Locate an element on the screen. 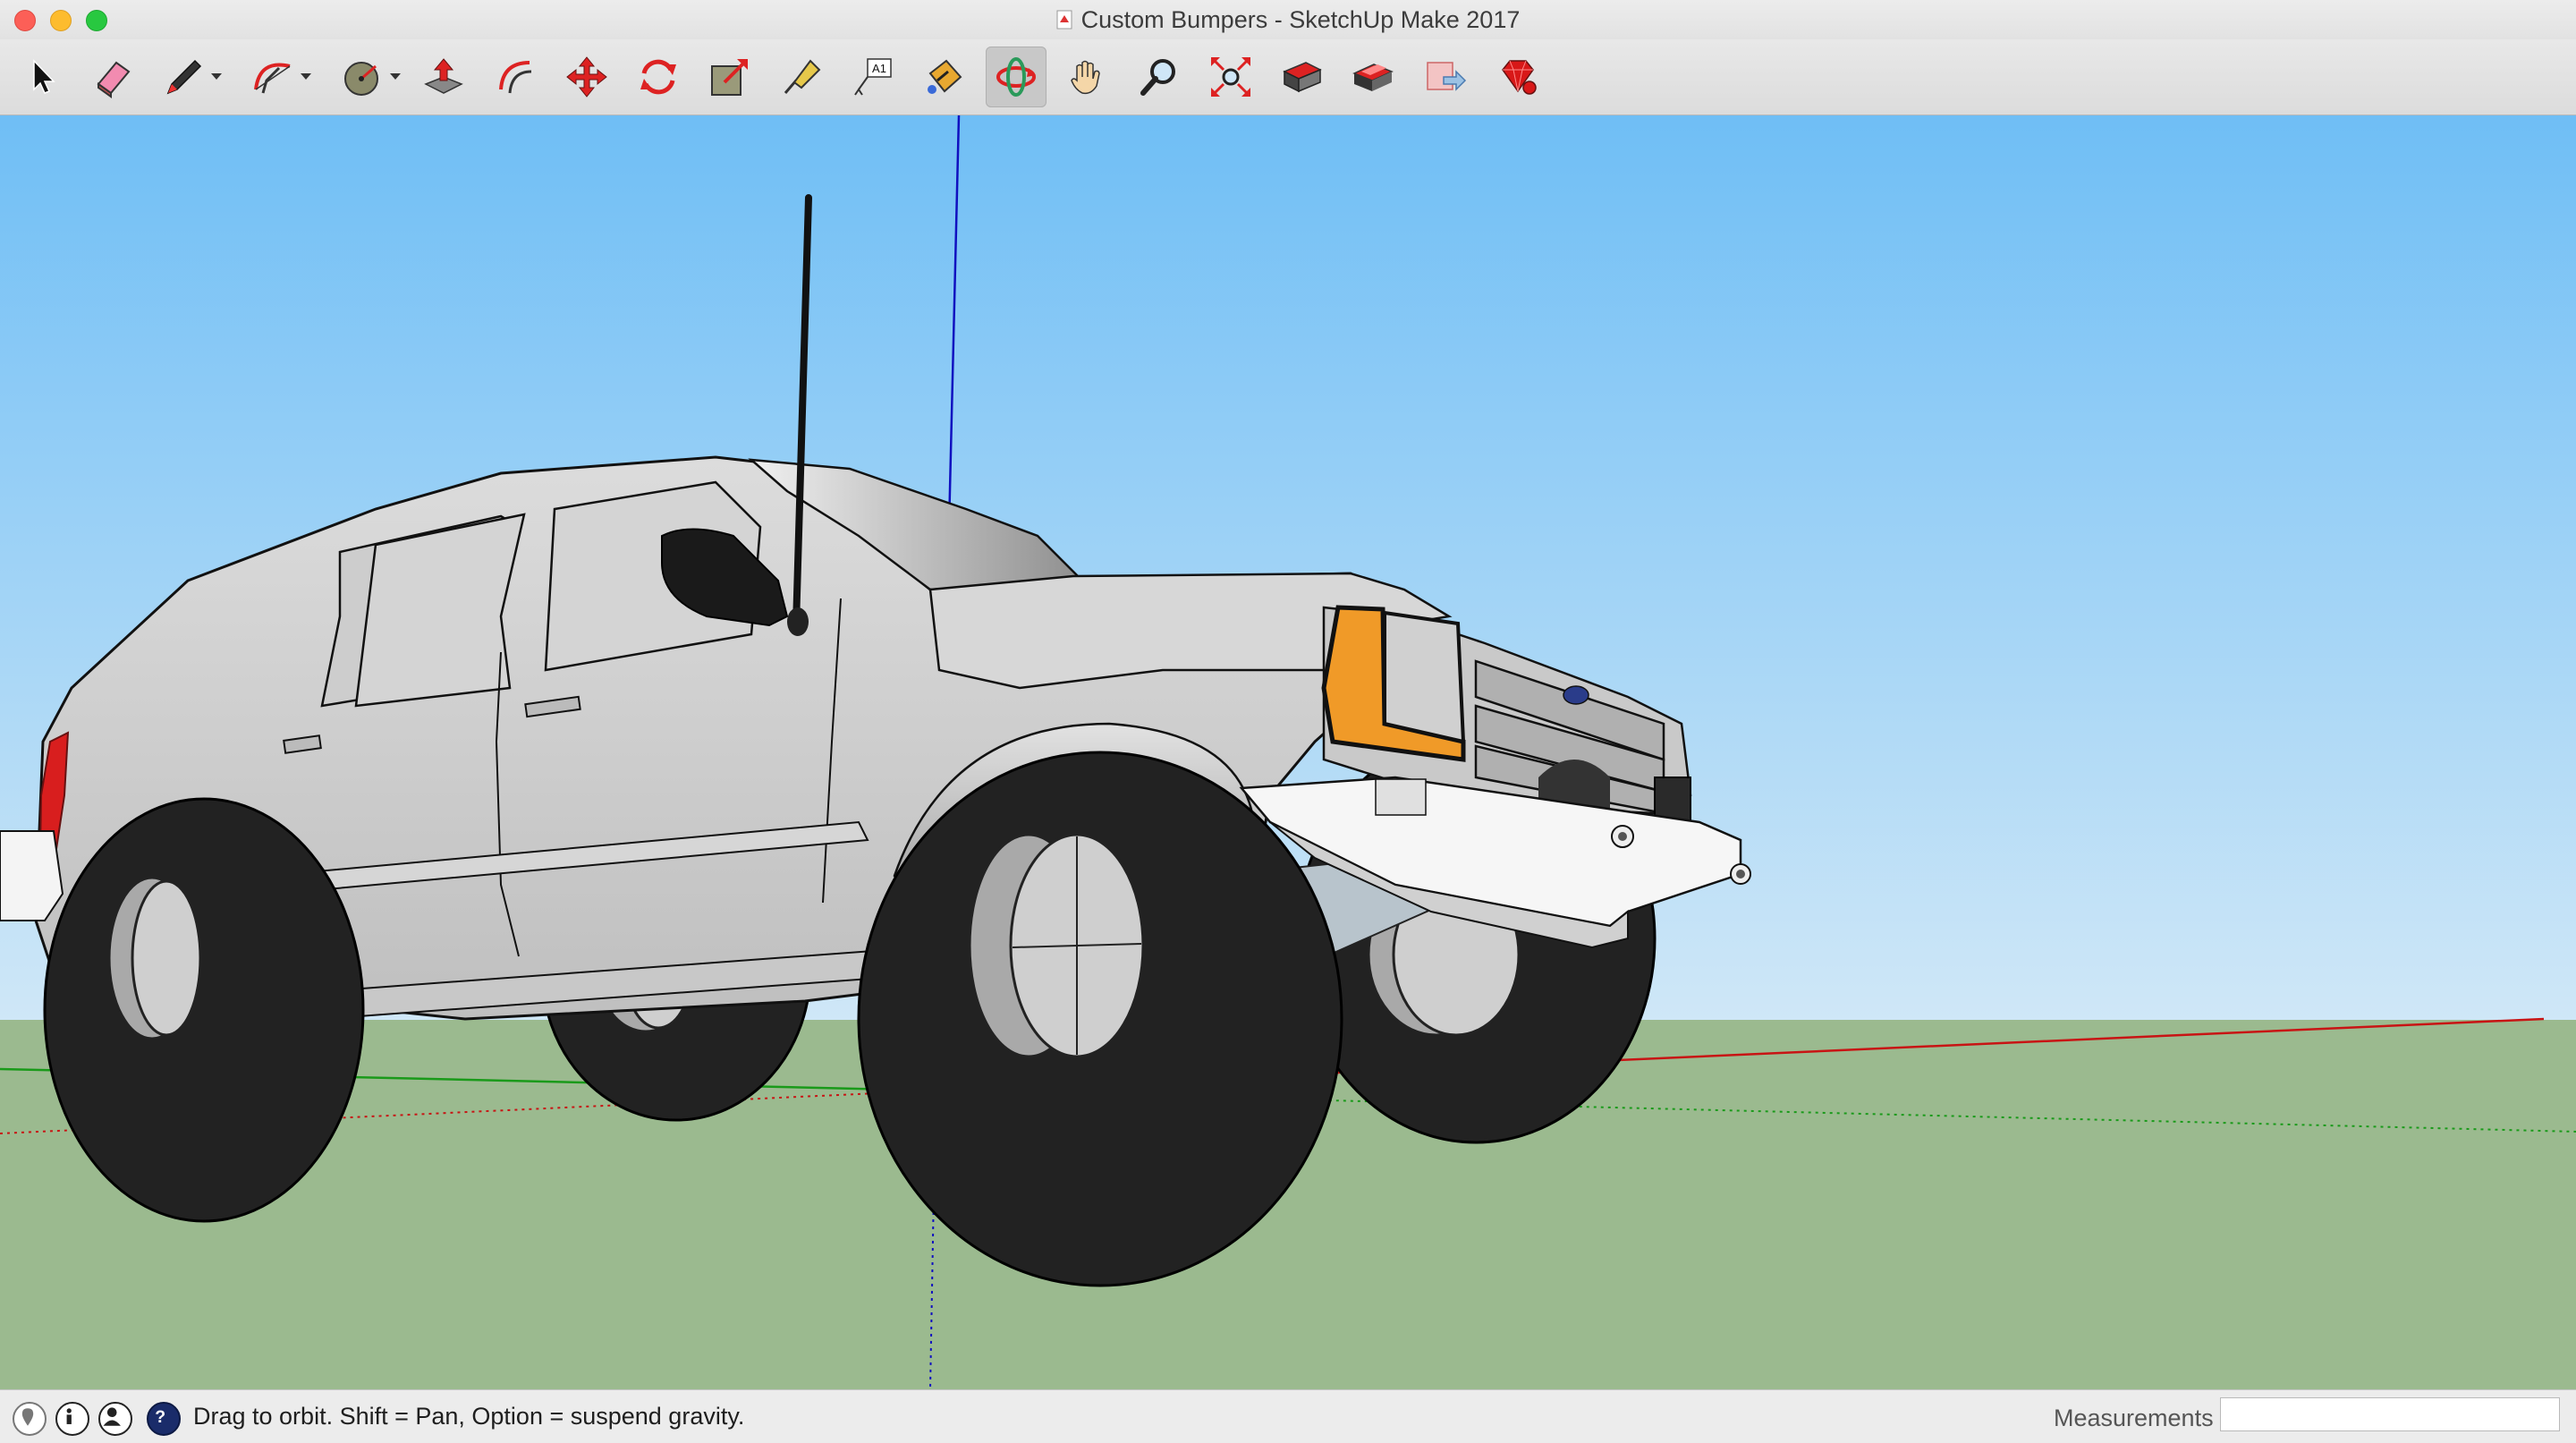  measurements-input is located at coordinates (2390, 1414).